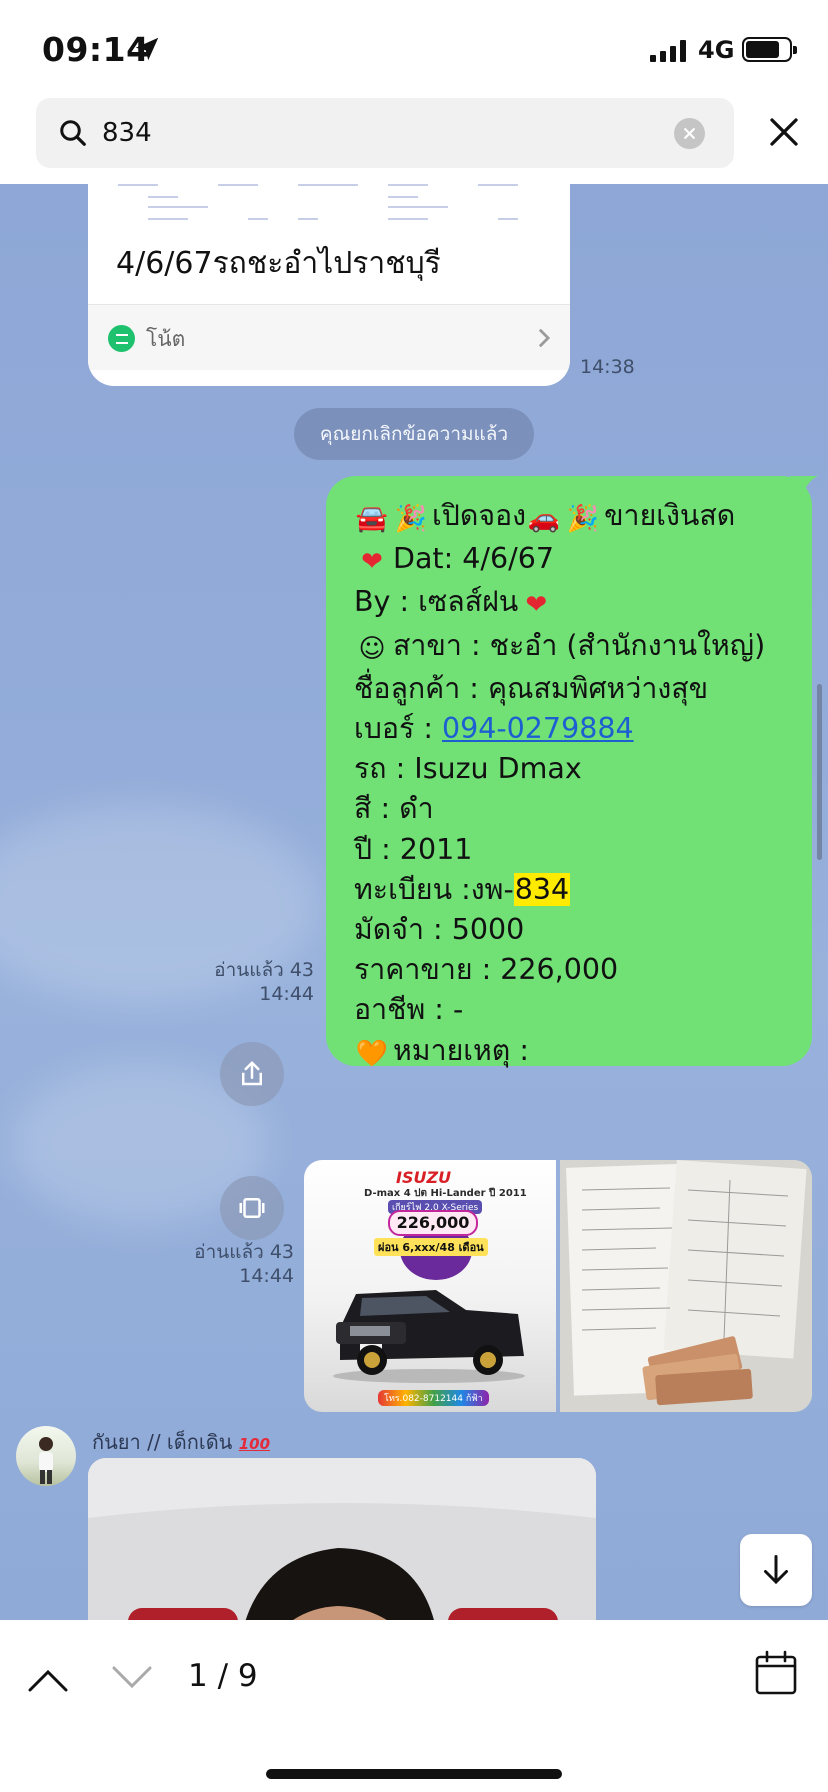  Describe the element at coordinates (329, 285) in the screenshot. I see `note-card: 4/6/67รถชะอำไปราชบุรี โน้ต` at that location.